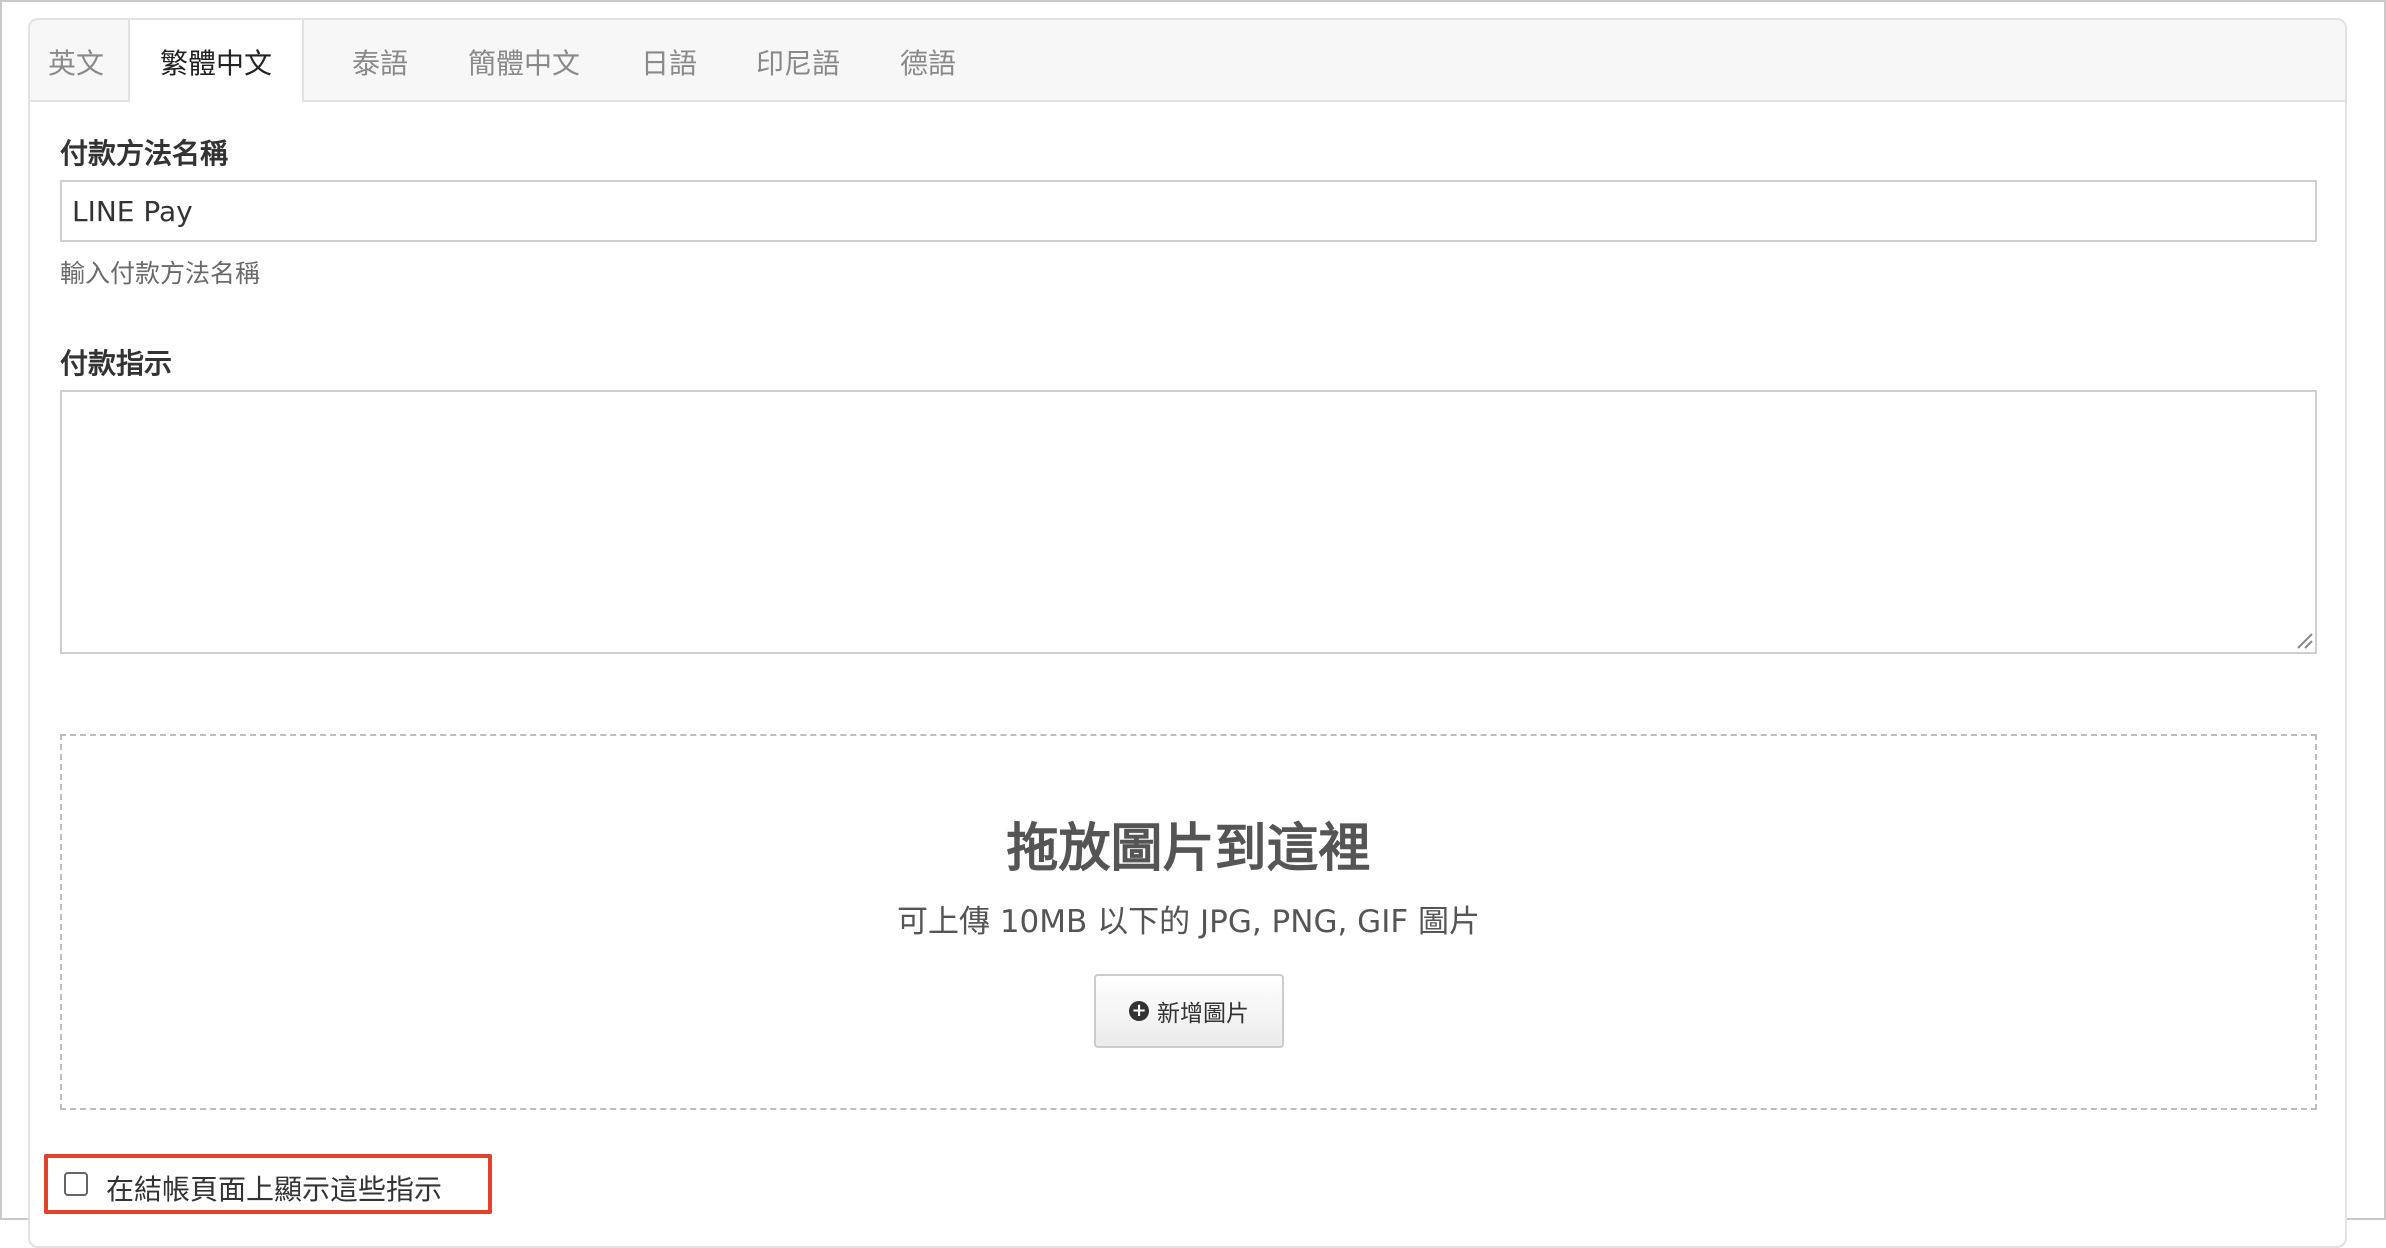 Image resolution: width=2386 pixels, height=1248 pixels. I want to click on tab-japanese: 日語, so click(669, 60).